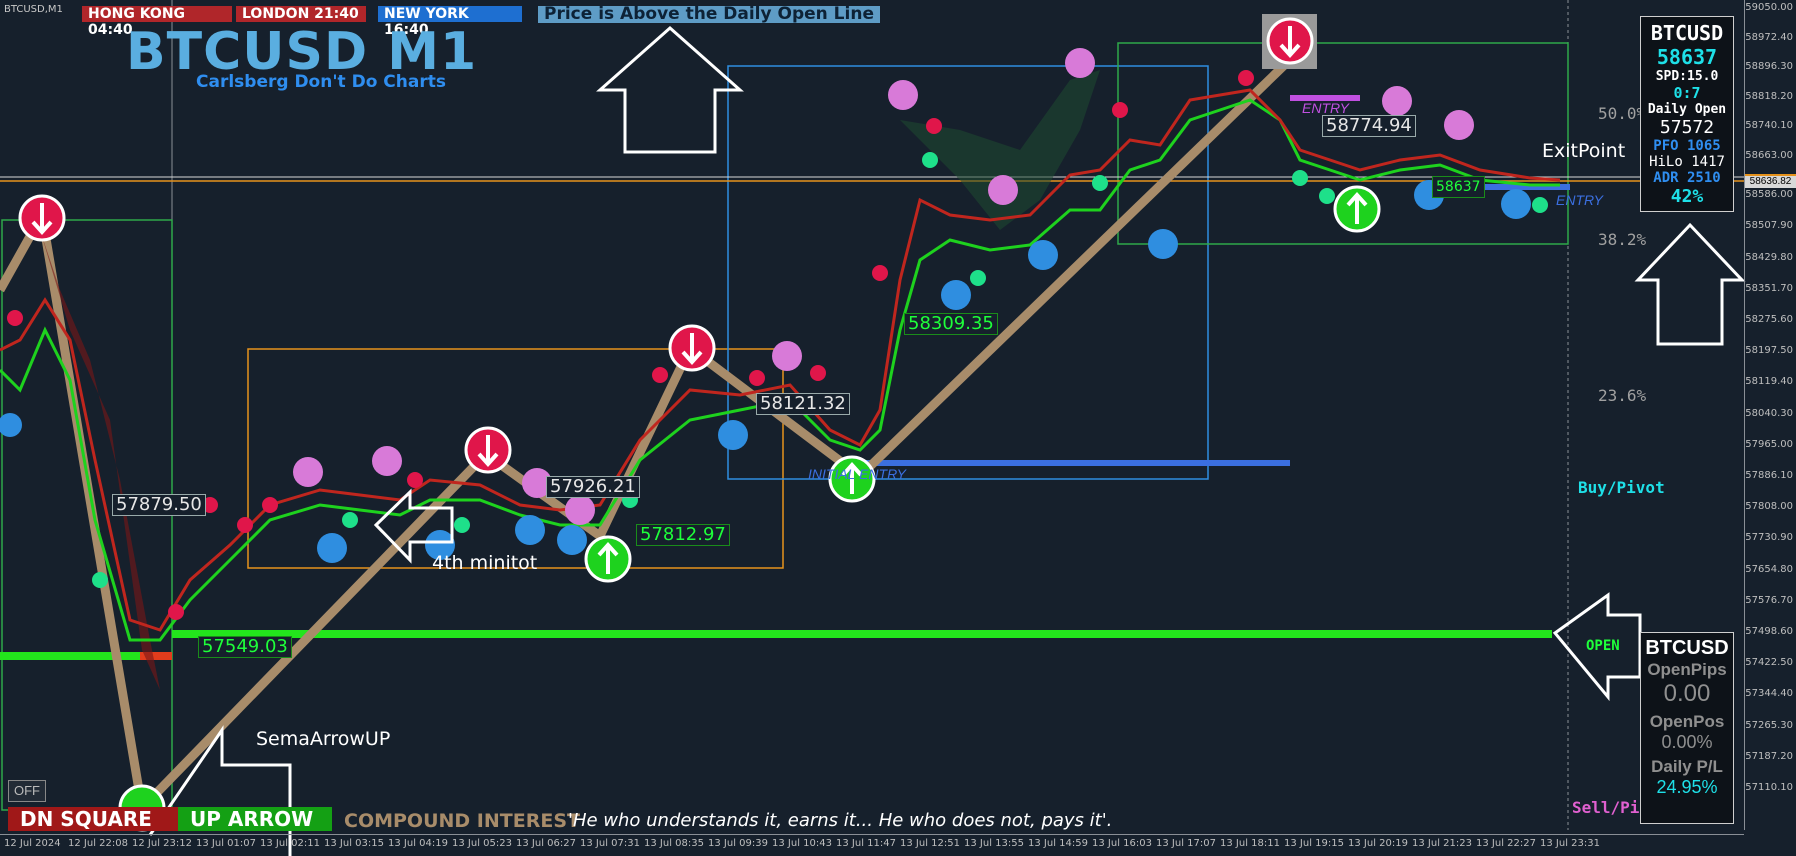 The width and height of the screenshot is (1796, 856). Describe the element at coordinates (1687, 57) in the screenshot. I see `info-price: 58637` at that location.